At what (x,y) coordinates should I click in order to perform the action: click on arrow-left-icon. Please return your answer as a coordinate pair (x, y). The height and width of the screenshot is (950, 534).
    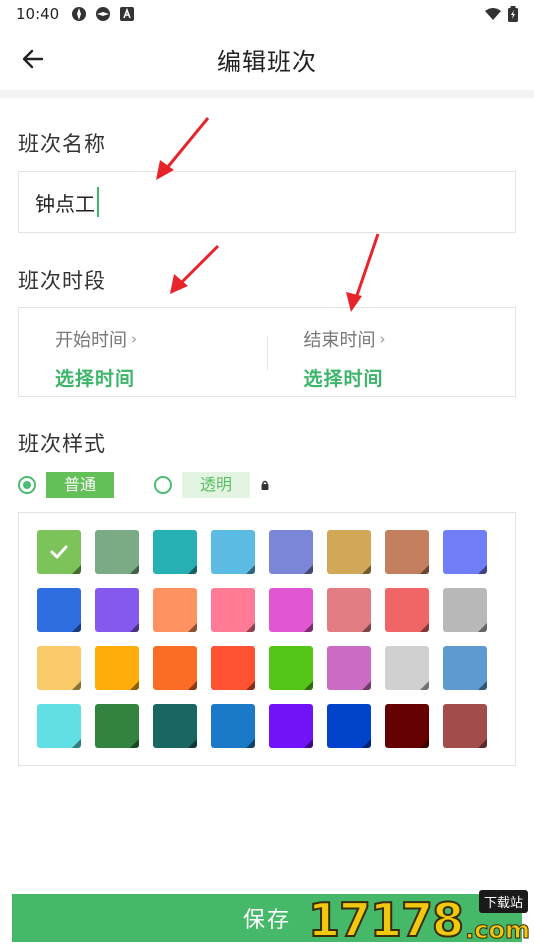
    Looking at the image, I should click on (33, 59).